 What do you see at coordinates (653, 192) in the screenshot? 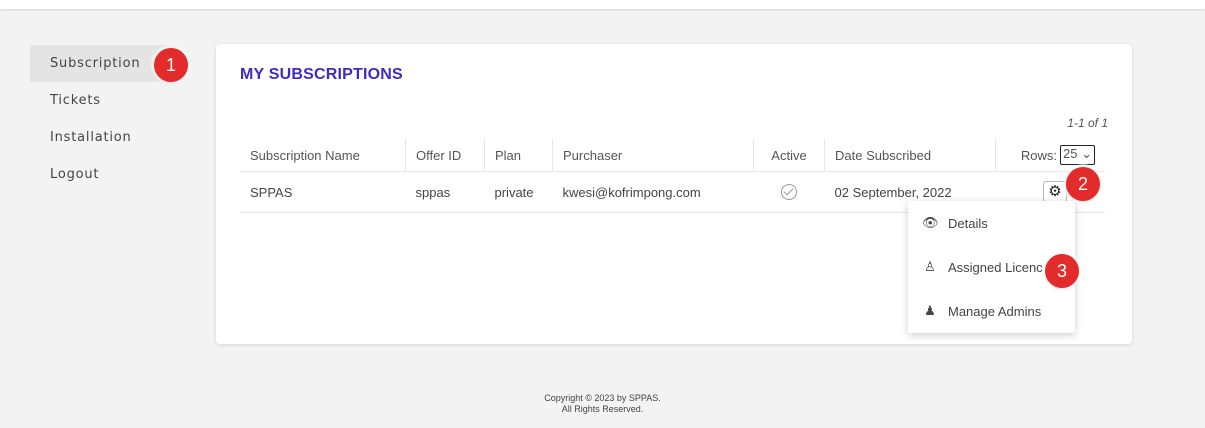
I see `cell-purchaser: kwesi@kofrimpong.com` at bounding box center [653, 192].